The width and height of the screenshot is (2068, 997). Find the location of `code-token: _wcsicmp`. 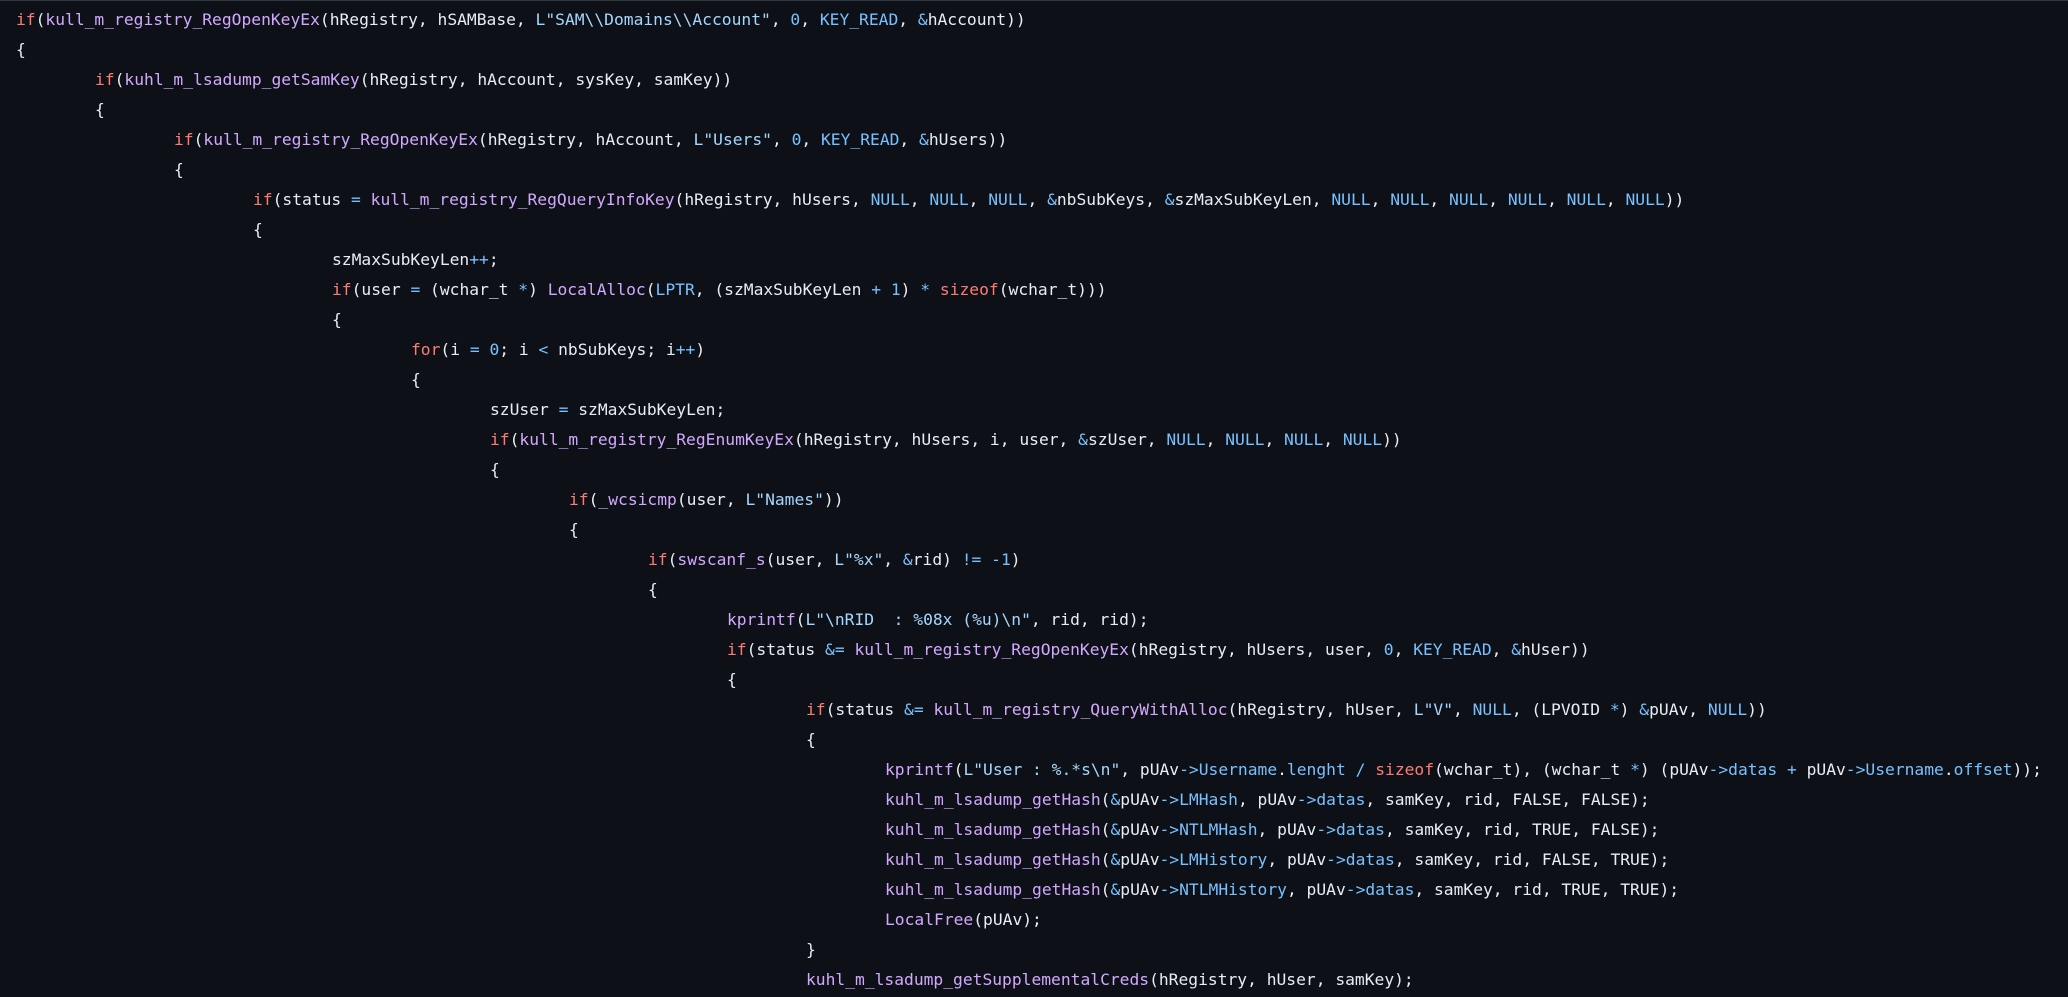

code-token: _wcsicmp is located at coordinates (637, 499).